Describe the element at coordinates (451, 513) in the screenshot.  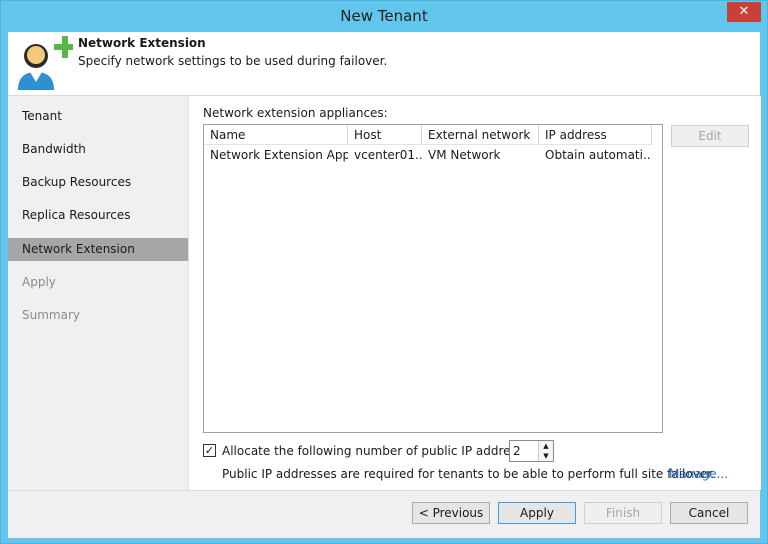
I see `previous-button: < Previous` at that location.